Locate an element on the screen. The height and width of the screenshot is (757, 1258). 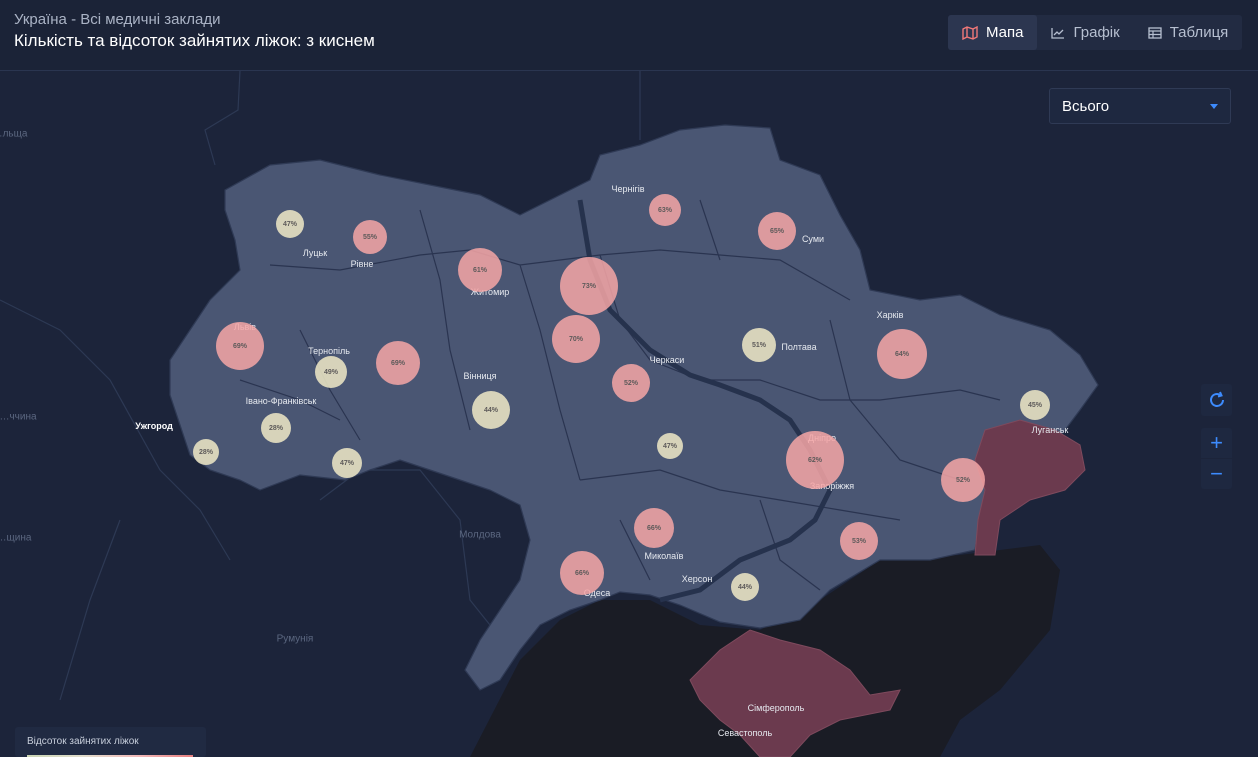
legend-title: Відсоток зайнятих ліжок is located at coordinates (83, 741).